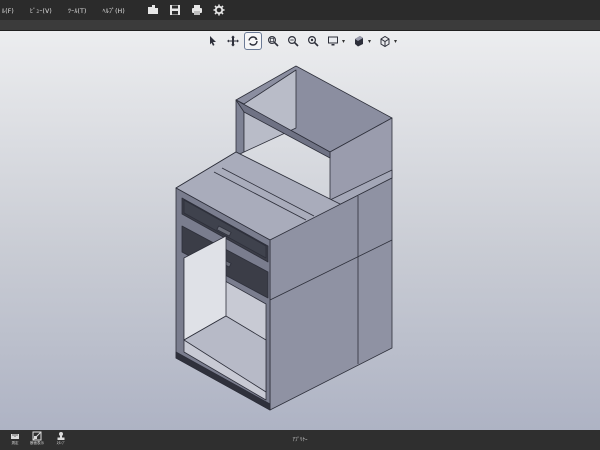 Image resolution: width=600 pixels, height=450 pixels. What do you see at coordinates (395, 41) in the screenshot?
I see `view-dropdown-caret: ▾` at bounding box center [395, 41].